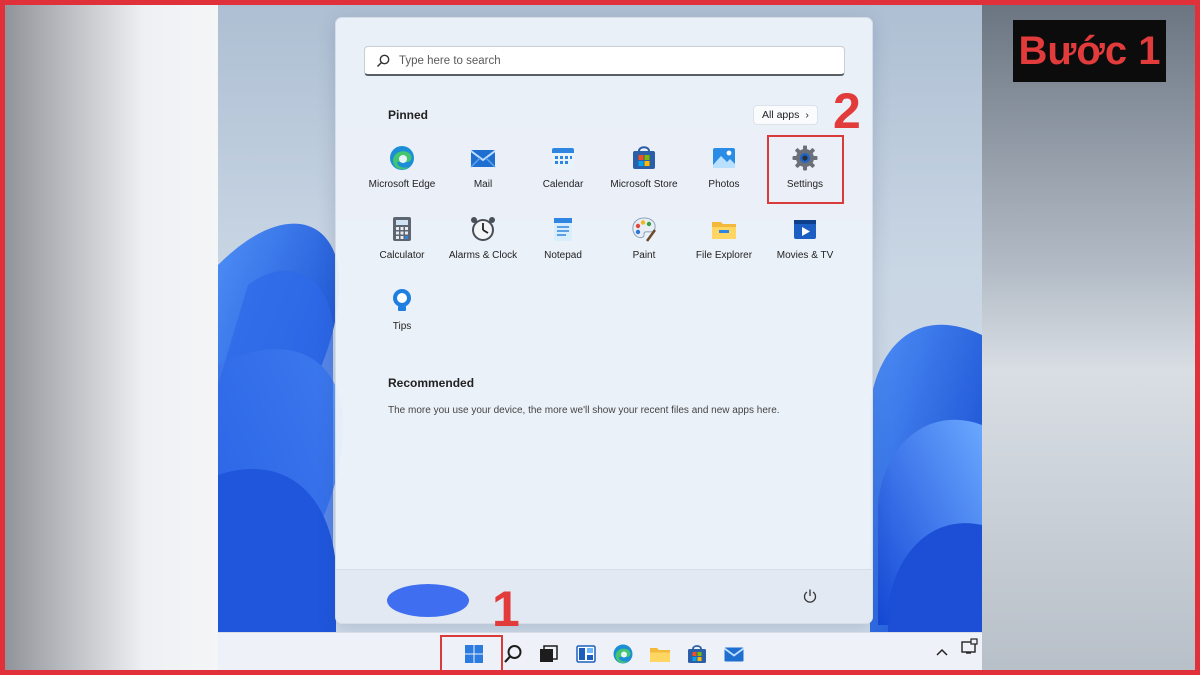  Describe the element at coordinates (483, 184) in the screenshot. I see `app-label: Mail` at that location.